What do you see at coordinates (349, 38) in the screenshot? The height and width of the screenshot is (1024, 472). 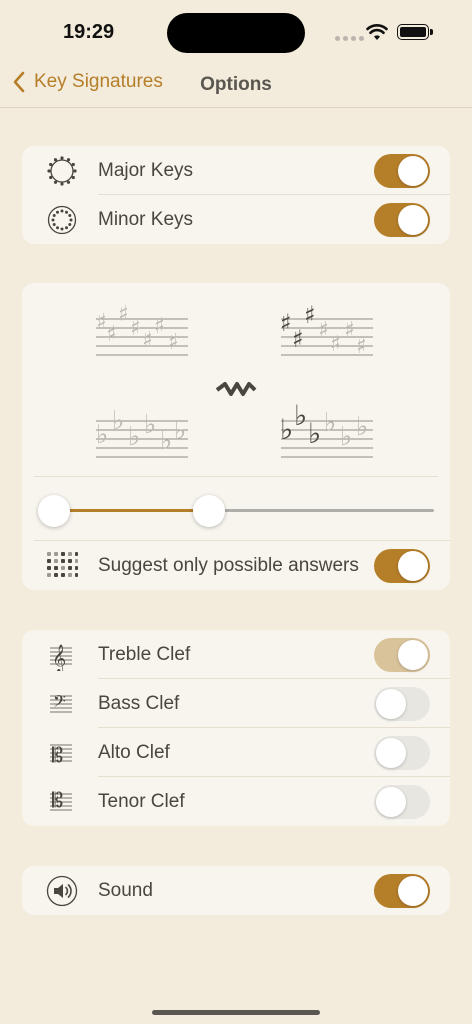 I see `cellular-signal-icon` at bounding box center [349, 38].